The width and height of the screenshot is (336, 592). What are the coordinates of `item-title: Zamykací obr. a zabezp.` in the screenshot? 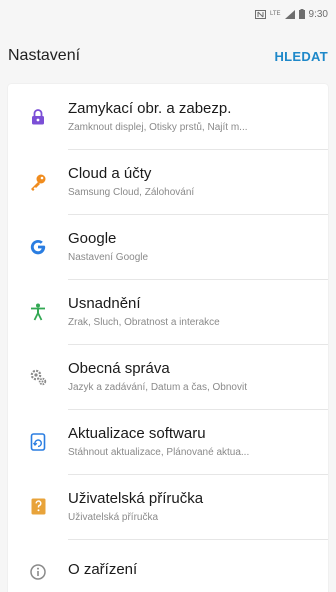 It's located at (150, 108).